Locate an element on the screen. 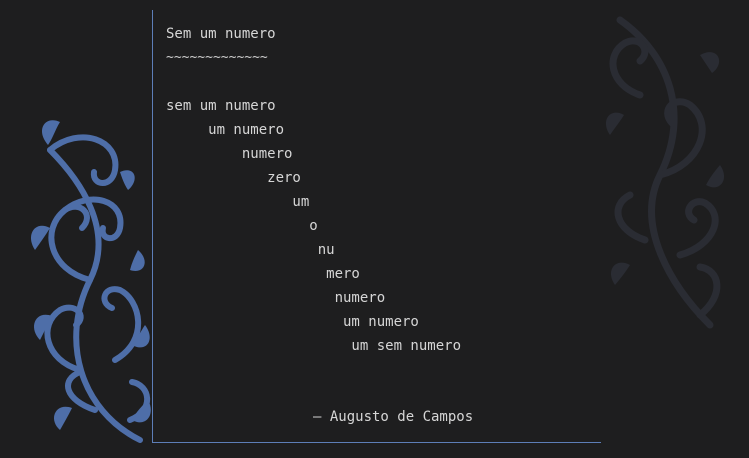  poem-line: o is located at coordinates (242, 226).